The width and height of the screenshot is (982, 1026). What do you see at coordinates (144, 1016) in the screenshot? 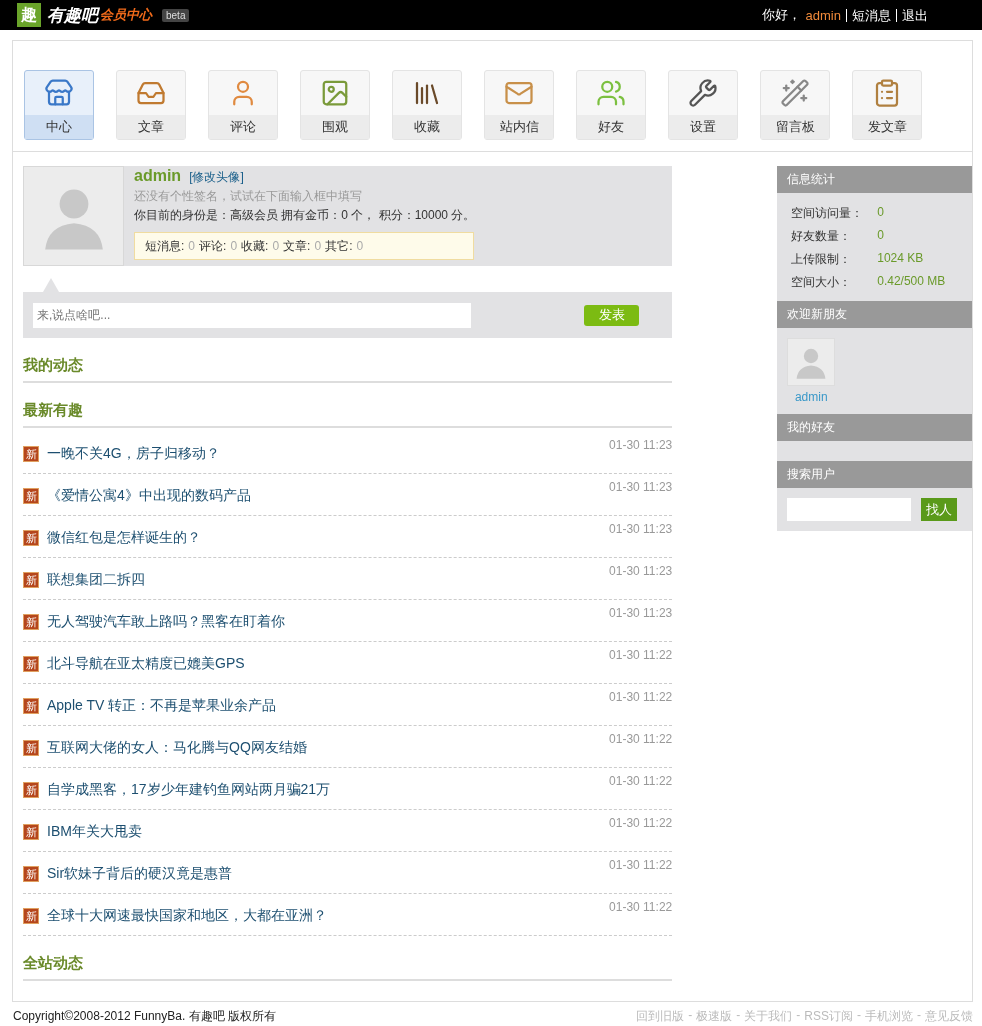
I see `copyright-text: Copyright©2008-2012 FunnyBa. 有趣吧 版权所有` at bounding box center [144, 1016].